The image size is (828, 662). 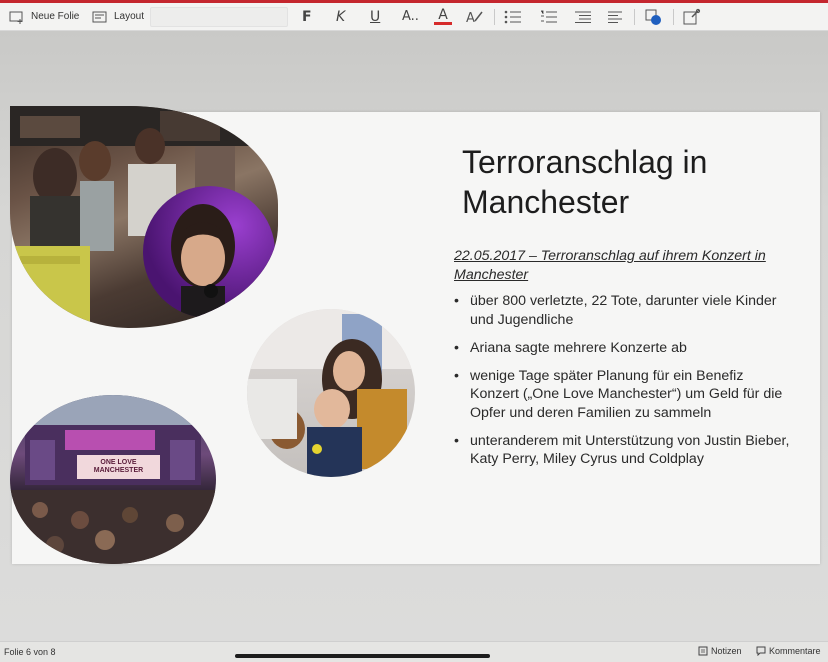 I want to click on new-slide-label: Neue Folie, so click(x=55, y=16).